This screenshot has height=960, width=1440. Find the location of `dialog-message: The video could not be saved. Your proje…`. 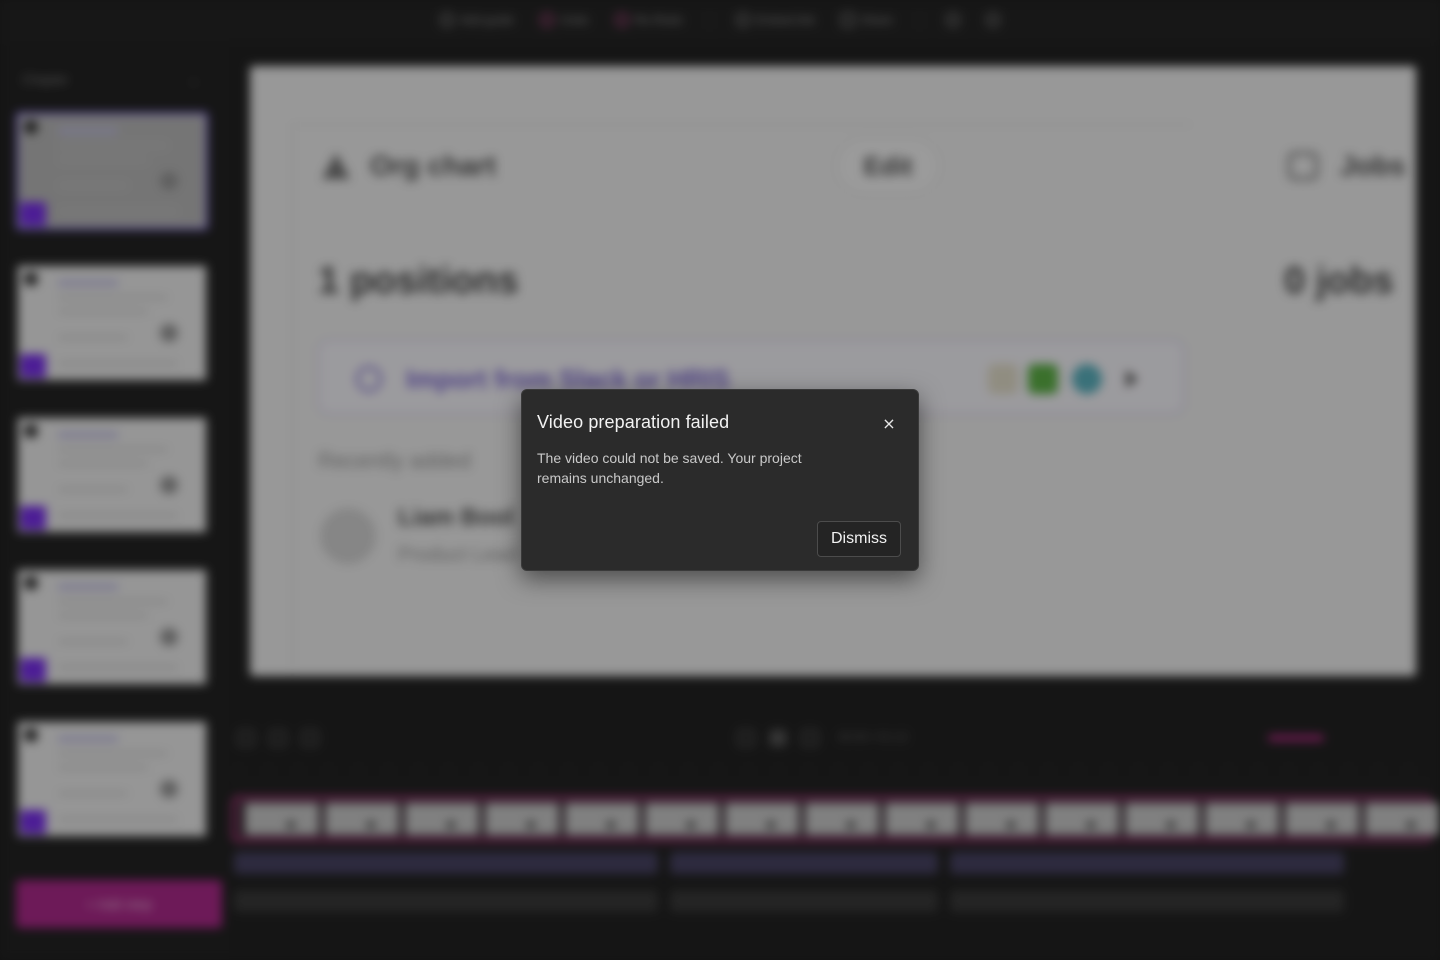

dialog-message: The video could not be saved. Your proje… is located at coordinates (669, 468).